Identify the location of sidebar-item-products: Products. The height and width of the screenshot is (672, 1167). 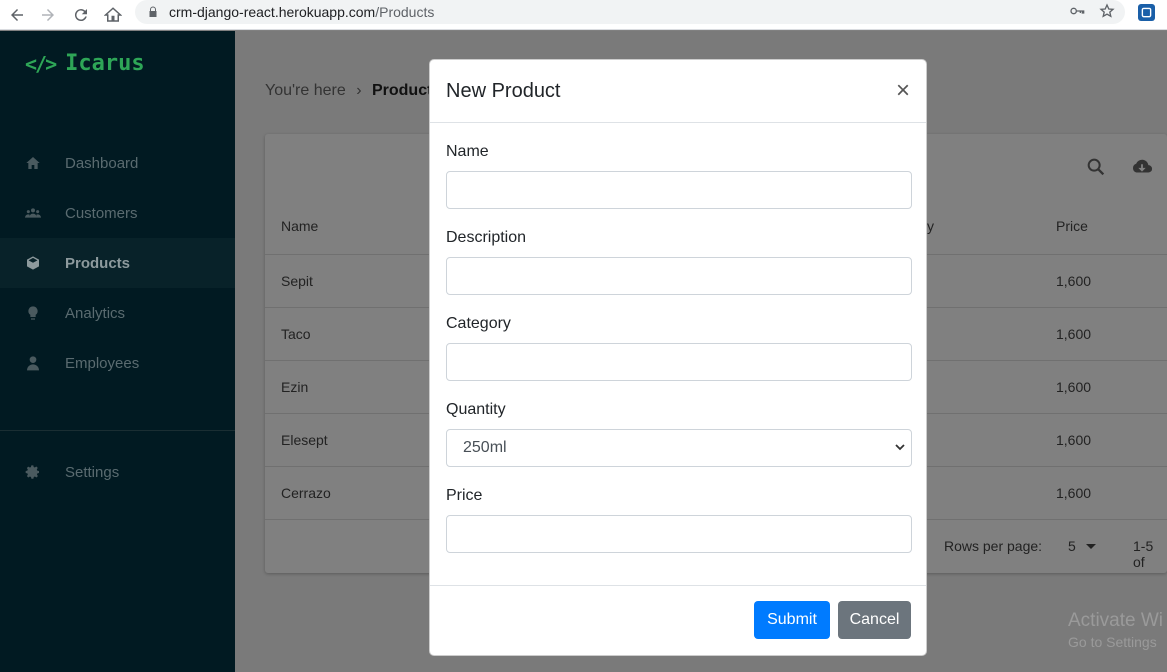
(117, 263).